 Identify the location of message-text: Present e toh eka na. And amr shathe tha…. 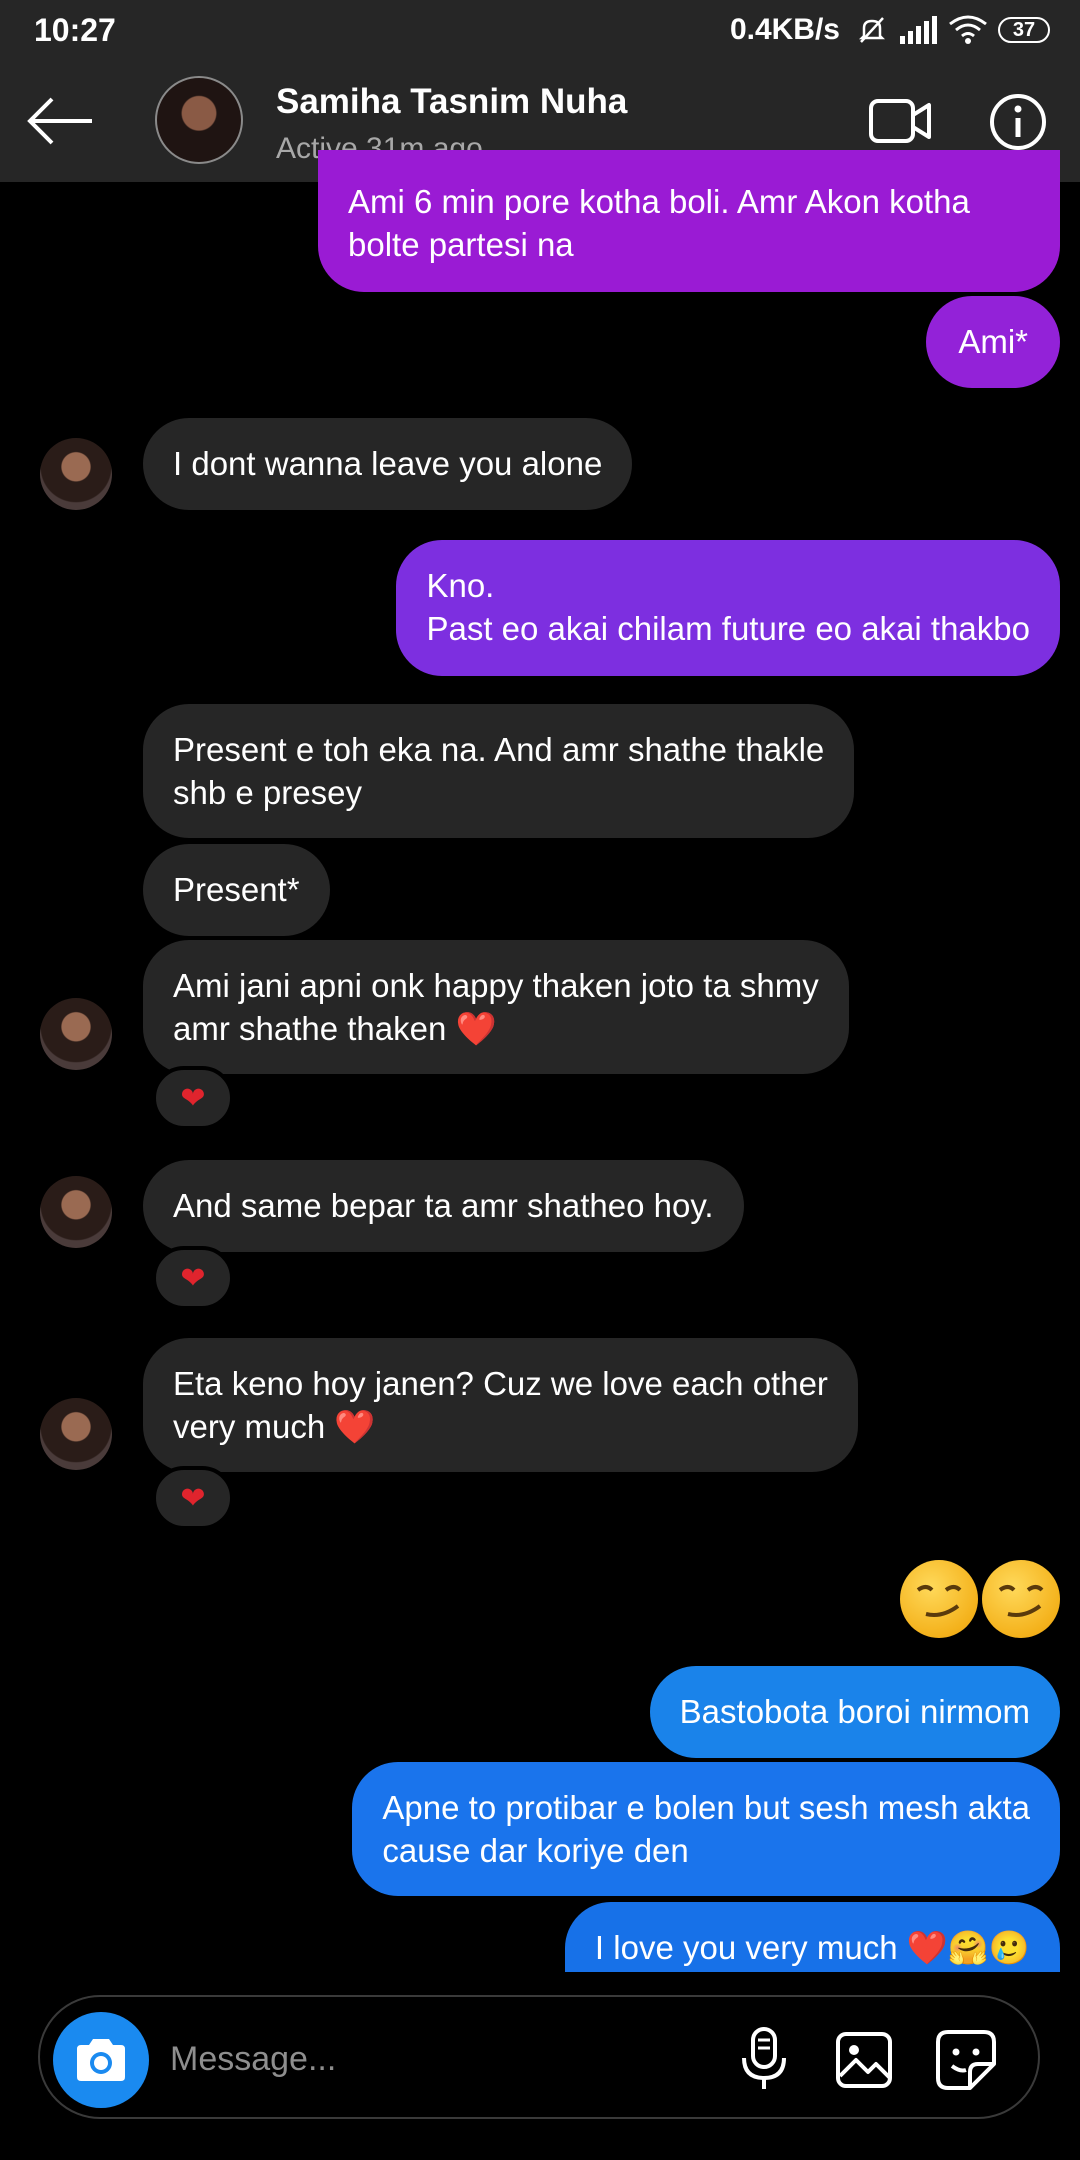
(499, 749).